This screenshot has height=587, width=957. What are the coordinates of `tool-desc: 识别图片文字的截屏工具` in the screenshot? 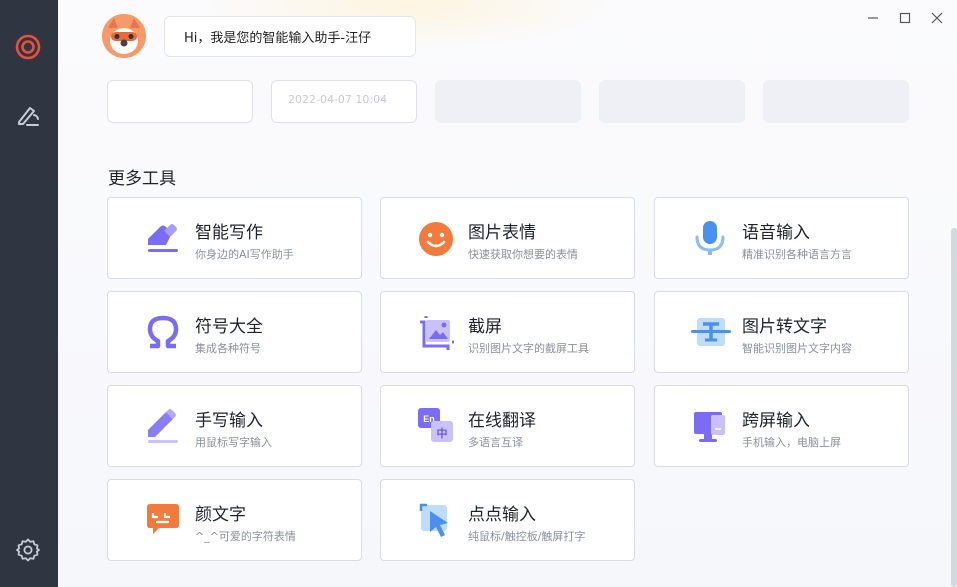 It's located at (528, 348).